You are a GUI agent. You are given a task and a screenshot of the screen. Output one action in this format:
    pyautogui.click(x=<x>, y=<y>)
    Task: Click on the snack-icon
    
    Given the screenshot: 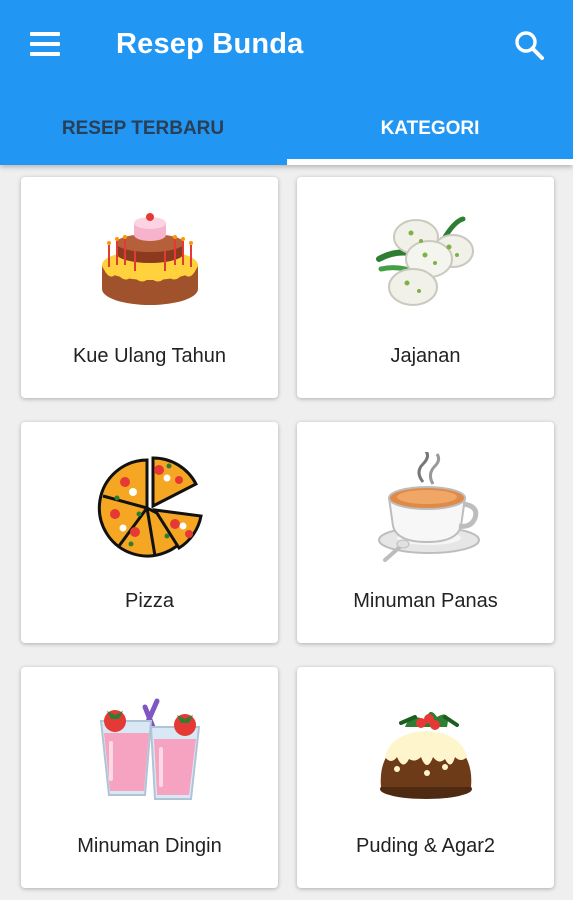 What is the action you would take?
    pyautogui.click(x=425, y=261)
    